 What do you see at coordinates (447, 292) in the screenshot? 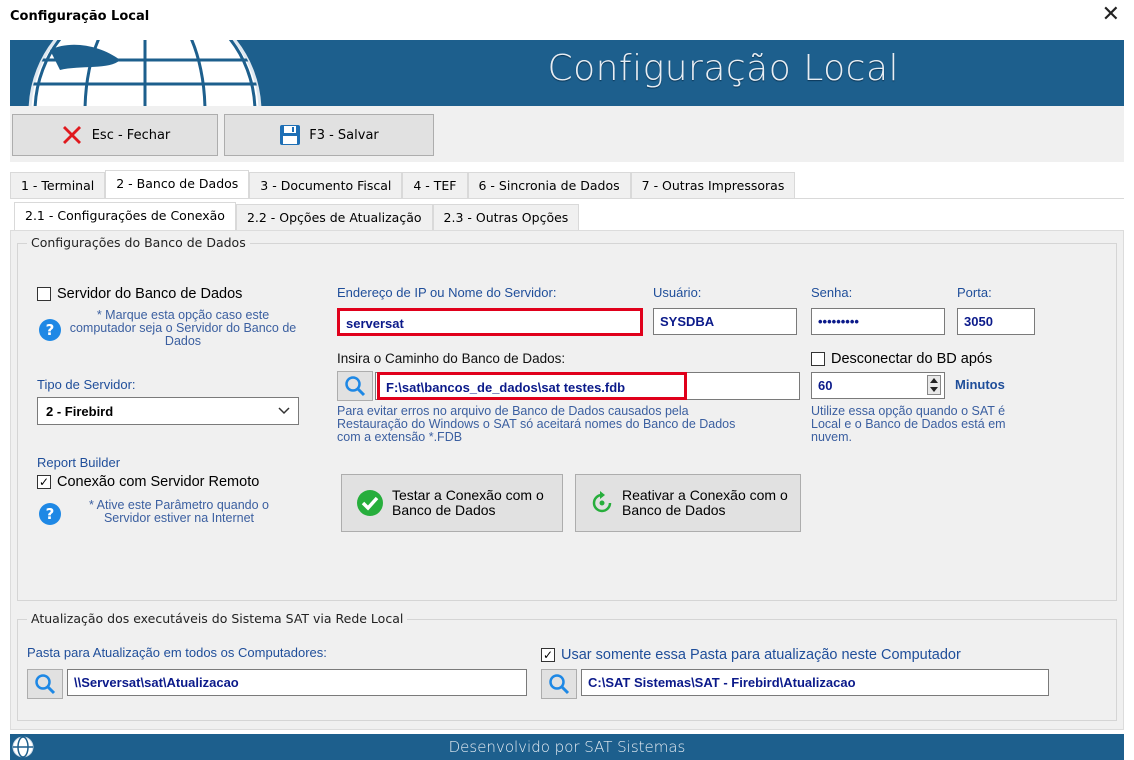
I see `ip-label: Endereço de IP ou Nome do Servidor:` at bounding box center [447, 292].